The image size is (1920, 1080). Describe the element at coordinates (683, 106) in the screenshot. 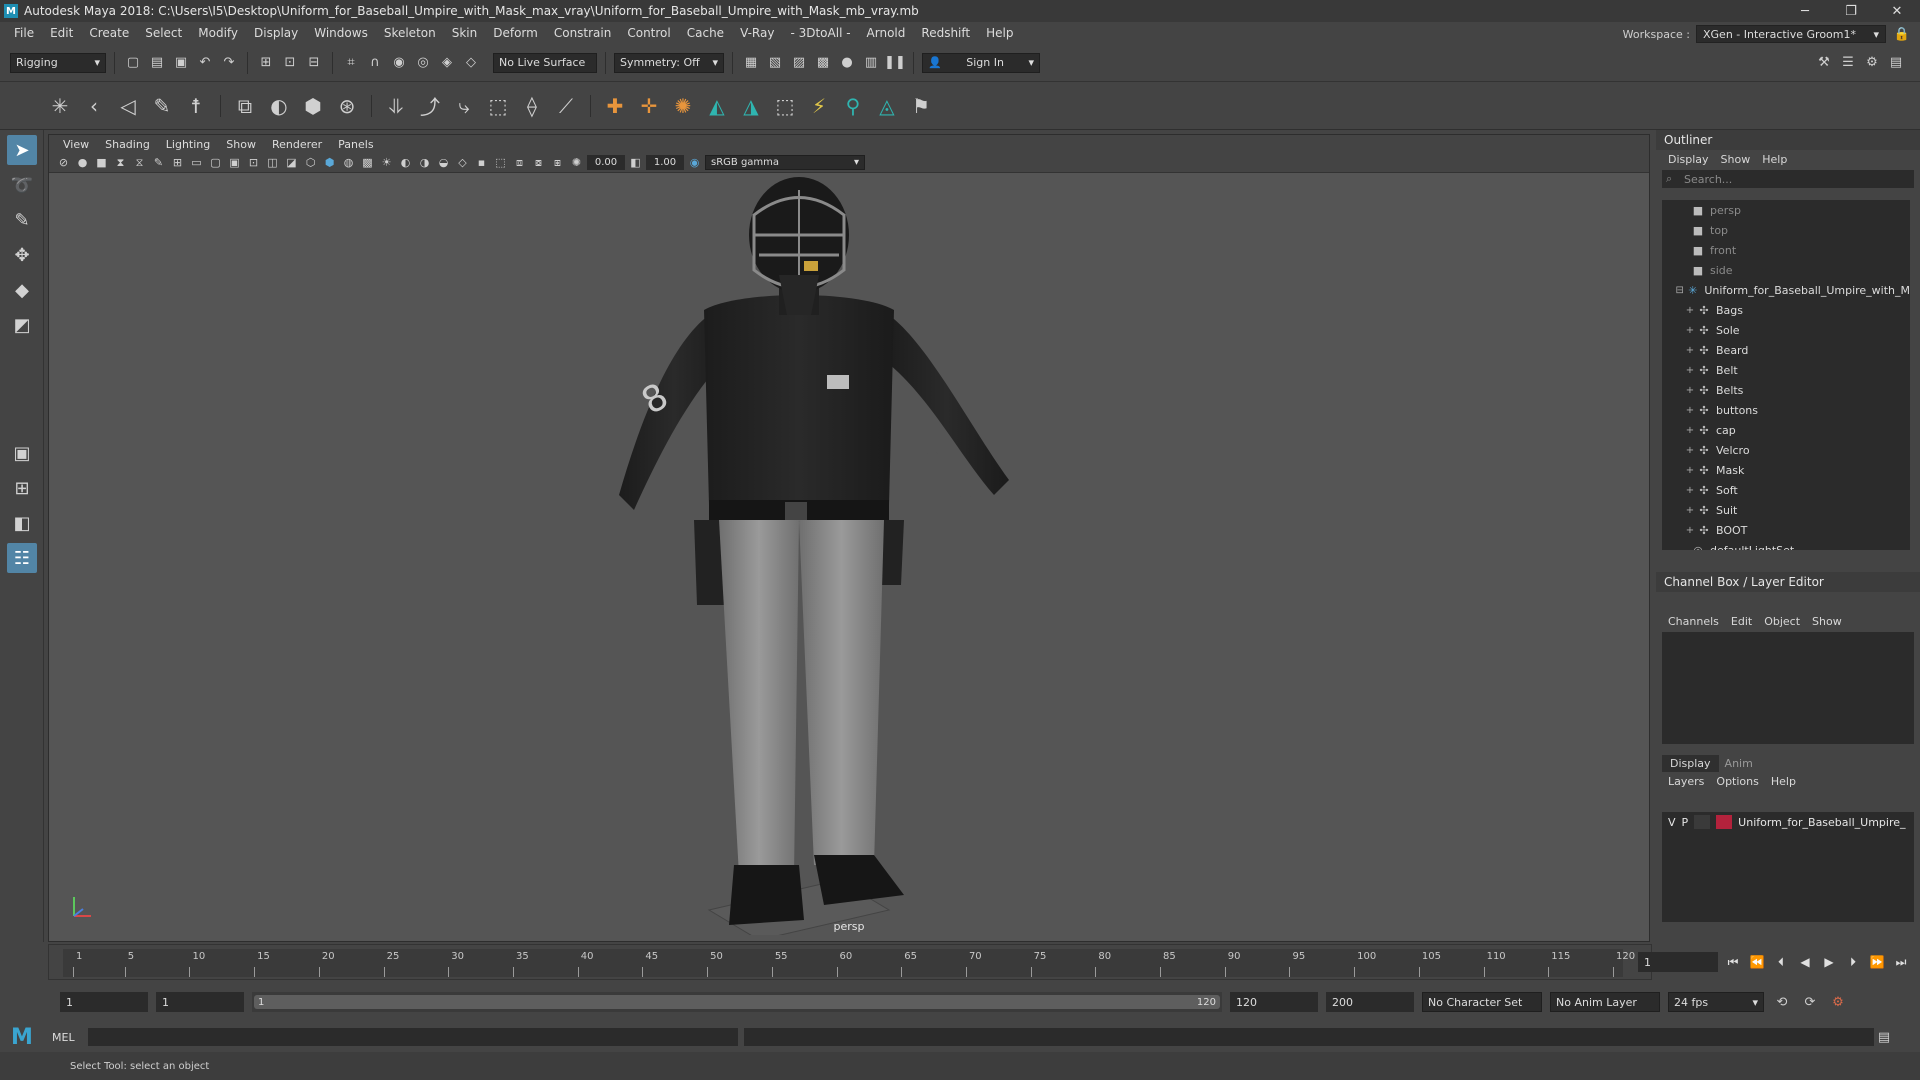

I see `point-constraint-icon: ✺` at that location.